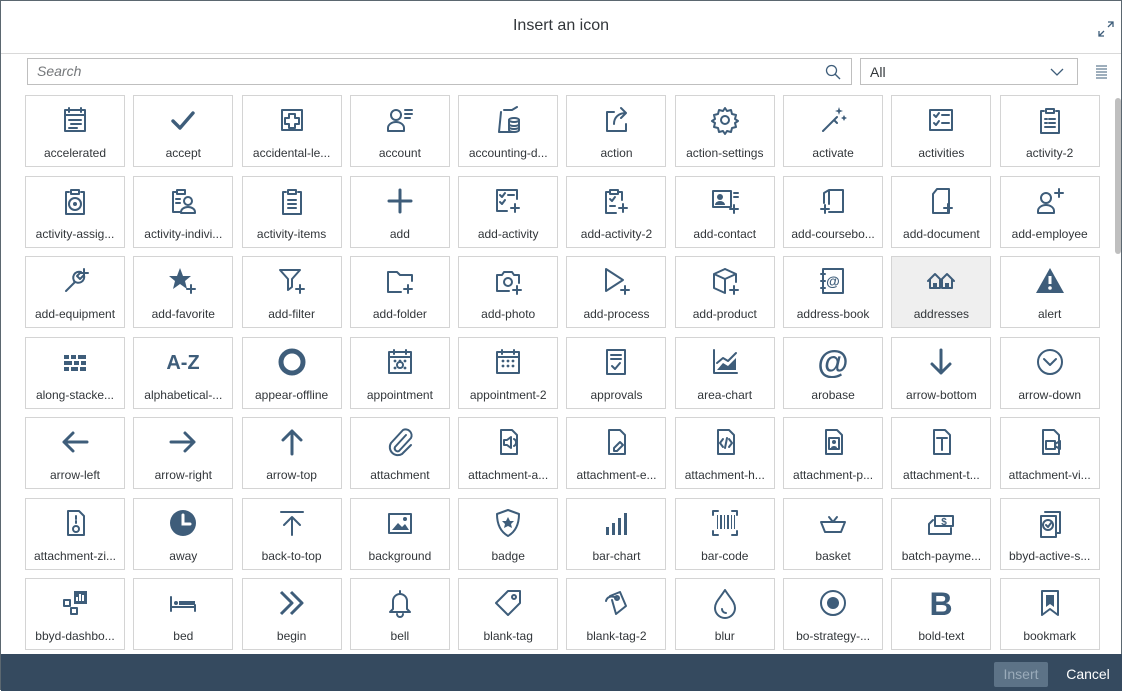  Describe the element at coordinates (291, 614) in the screenshot. I see `icon-tile: begin` at that location.